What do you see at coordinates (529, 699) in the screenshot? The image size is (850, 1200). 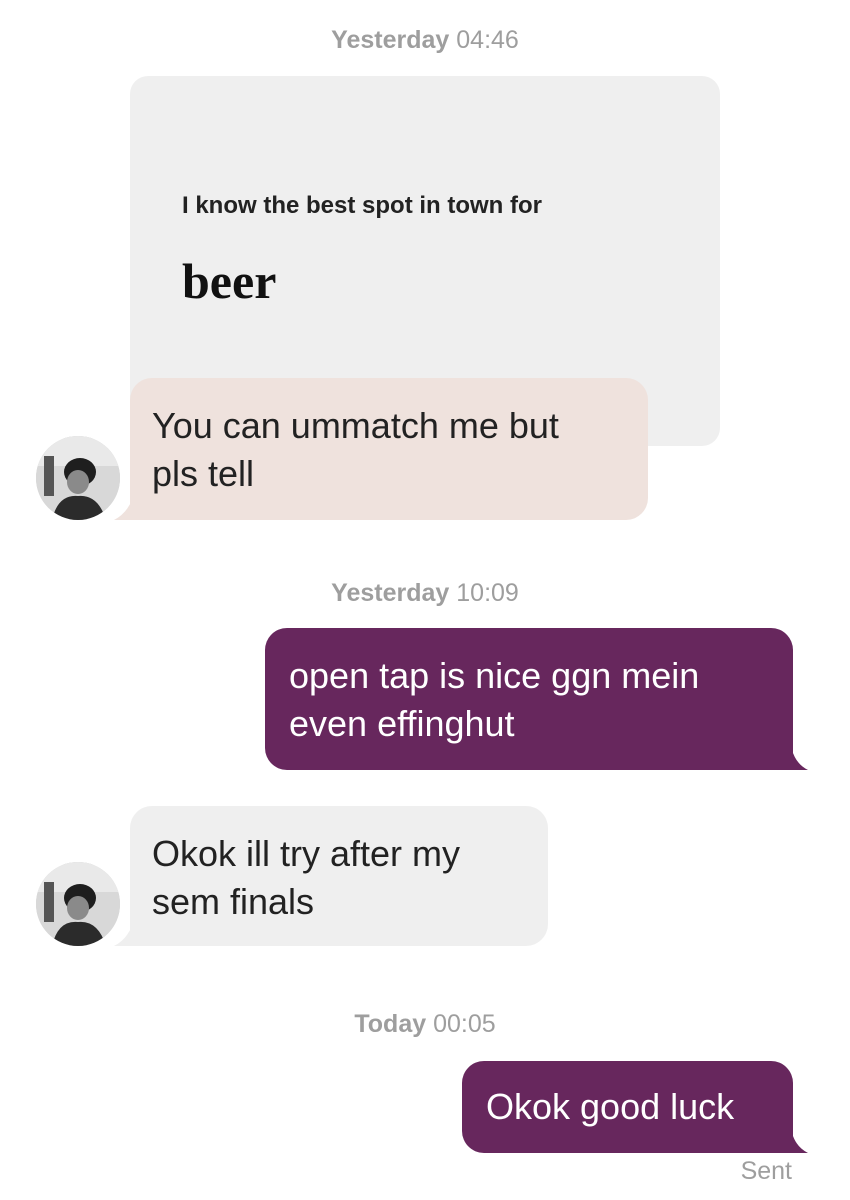 I see `outgoing-message-bubble: open tap is nice ggn mein even effinghut` at bounding box center [529, 699].